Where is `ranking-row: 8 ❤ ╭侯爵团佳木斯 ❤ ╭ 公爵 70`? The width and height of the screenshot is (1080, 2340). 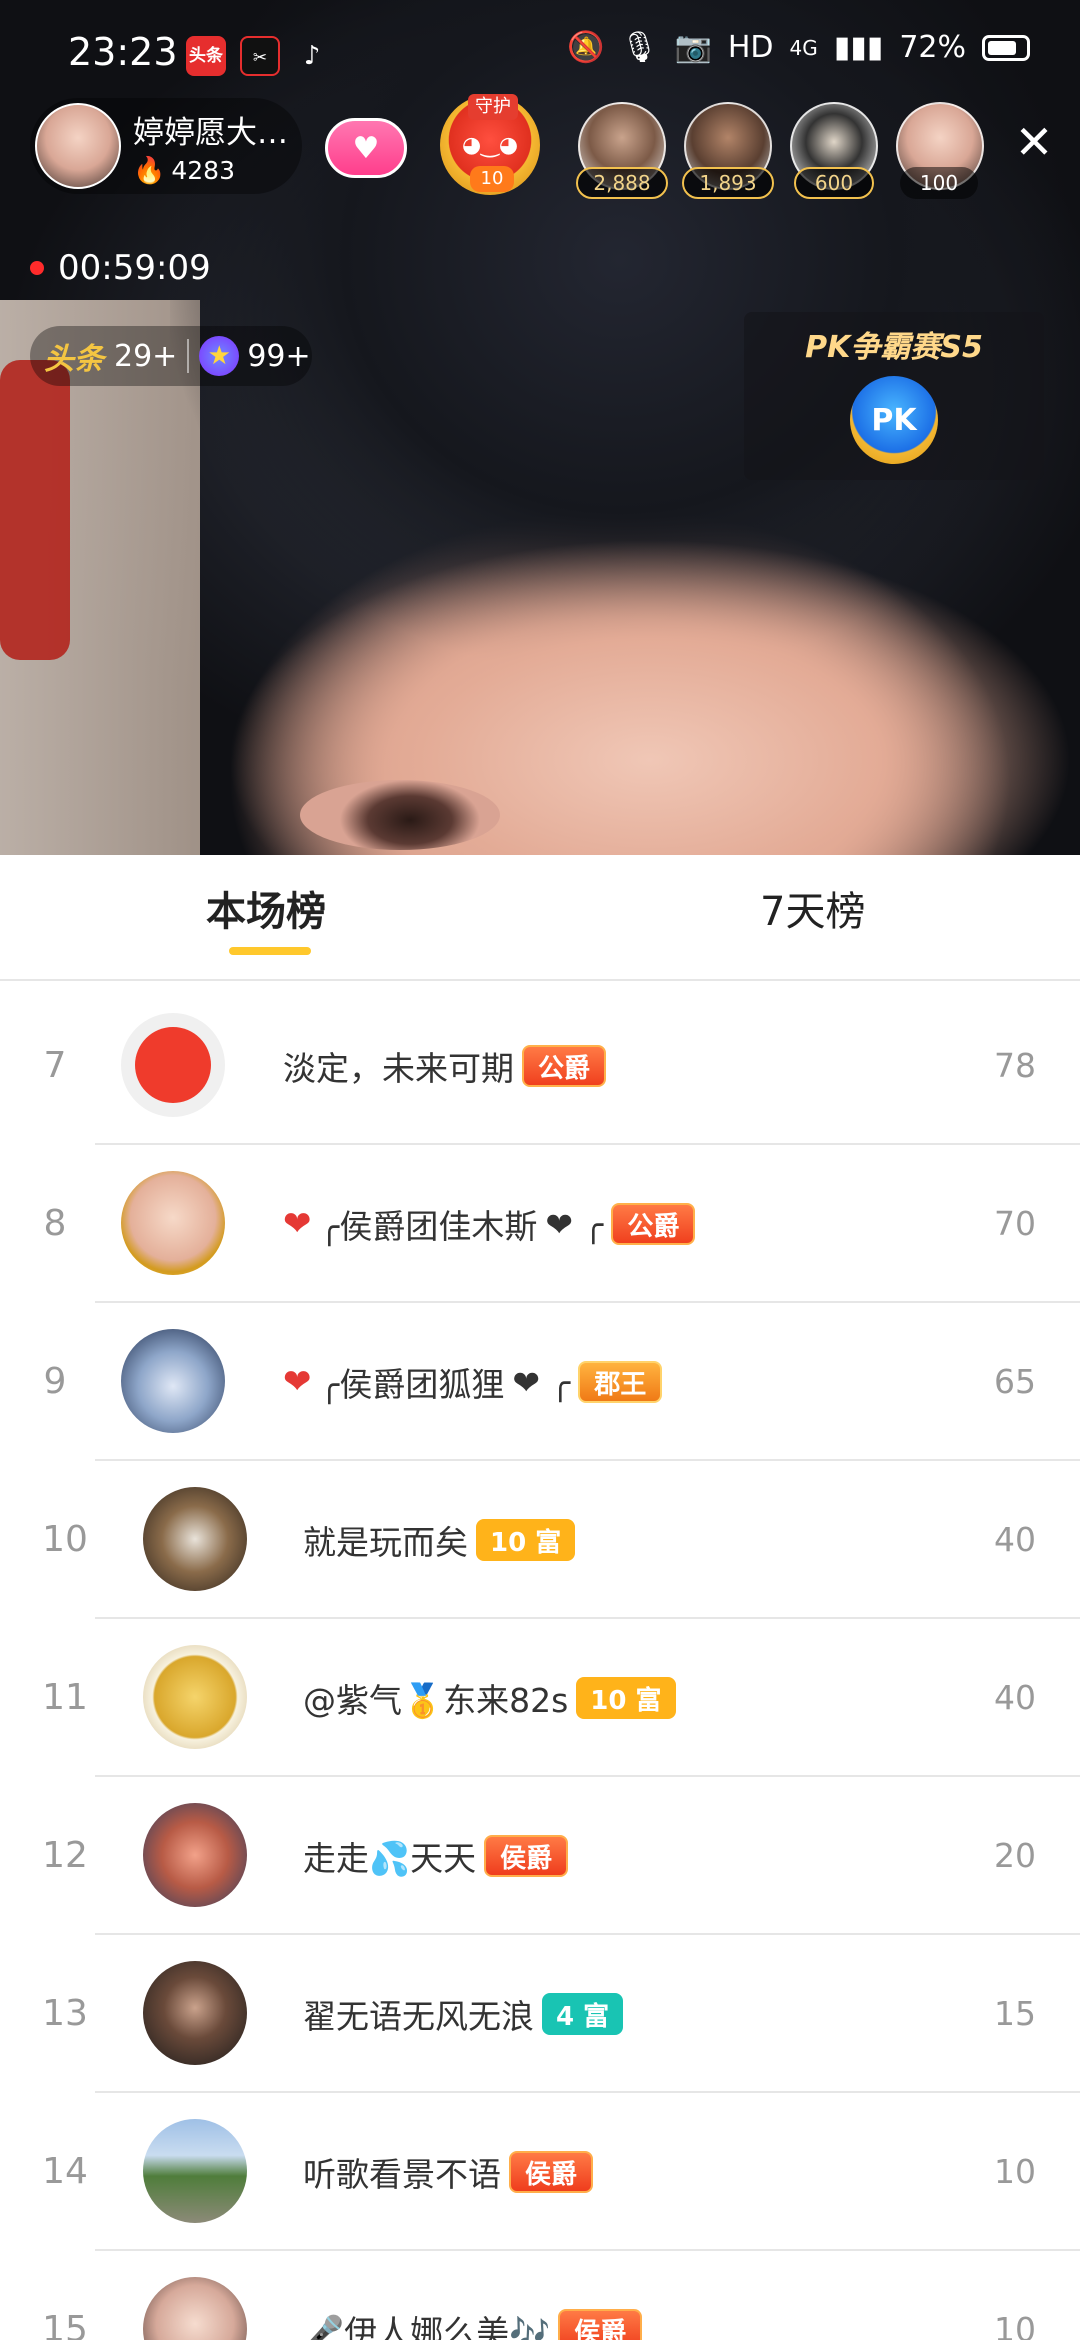 ranking-row: 8 ❤ ╭侯爵团佳木斯 ❤ ╭ 公爵 70 is located at coordinates (540, 1224).